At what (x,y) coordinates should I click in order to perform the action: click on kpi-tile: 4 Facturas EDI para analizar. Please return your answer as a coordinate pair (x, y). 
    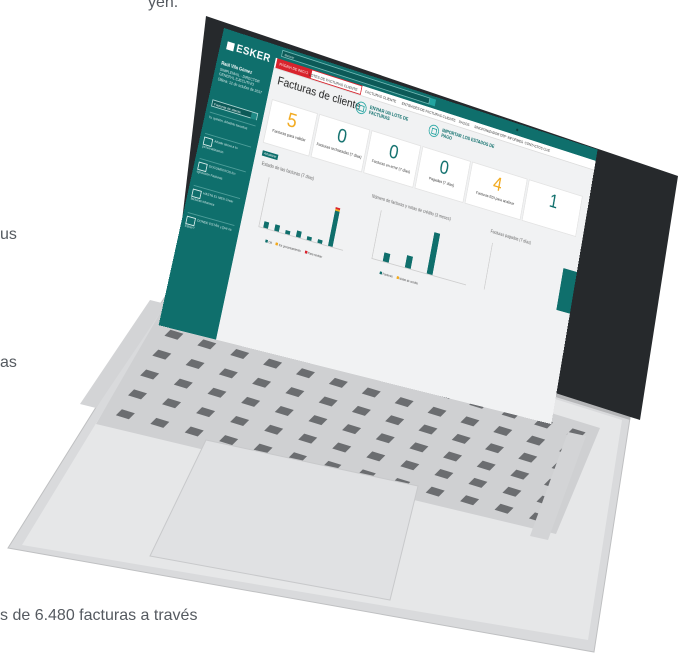
    Looking at the image, I should click on (496, 191).